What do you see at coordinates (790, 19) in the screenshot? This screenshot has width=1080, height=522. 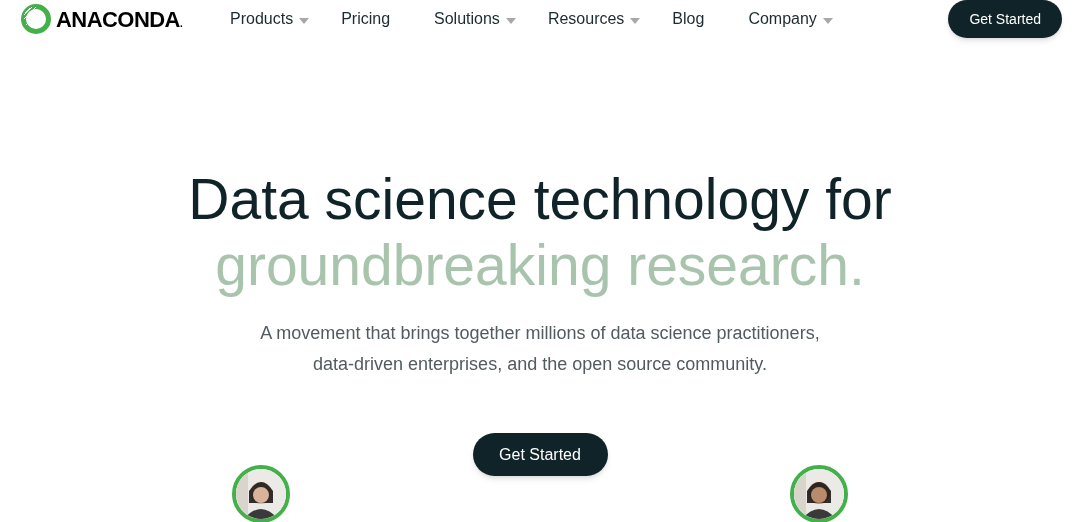 I see `nav-link: Company` at bounding box center [790, 19].